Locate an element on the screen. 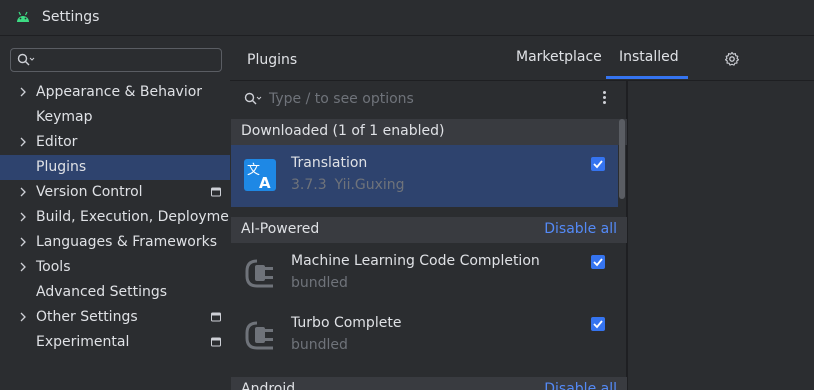  plugin-meta: 3.7.3 Yii.Guxing is located at coordinates (348, 185).